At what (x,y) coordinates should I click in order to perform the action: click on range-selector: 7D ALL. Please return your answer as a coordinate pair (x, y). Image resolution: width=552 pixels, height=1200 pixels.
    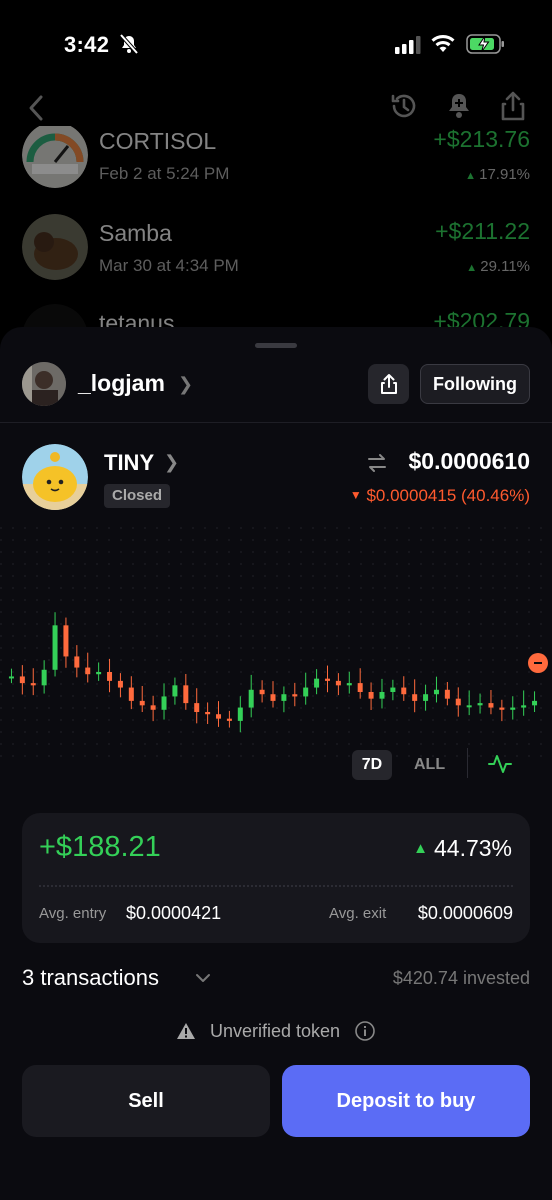
    Looking at the image, I should click on (440, 769).